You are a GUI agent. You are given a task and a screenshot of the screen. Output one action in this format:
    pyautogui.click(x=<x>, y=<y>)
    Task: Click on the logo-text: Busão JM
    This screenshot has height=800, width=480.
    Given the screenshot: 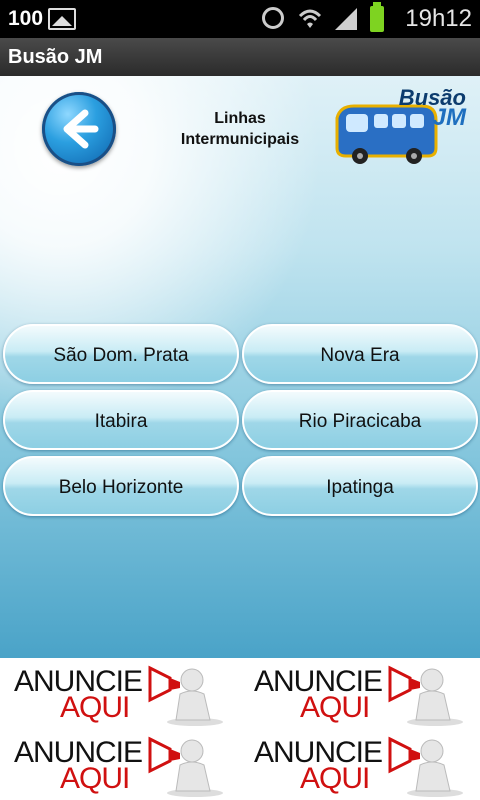 What is the action you would take?
    pyautogui.click(x=432, y=109)
    